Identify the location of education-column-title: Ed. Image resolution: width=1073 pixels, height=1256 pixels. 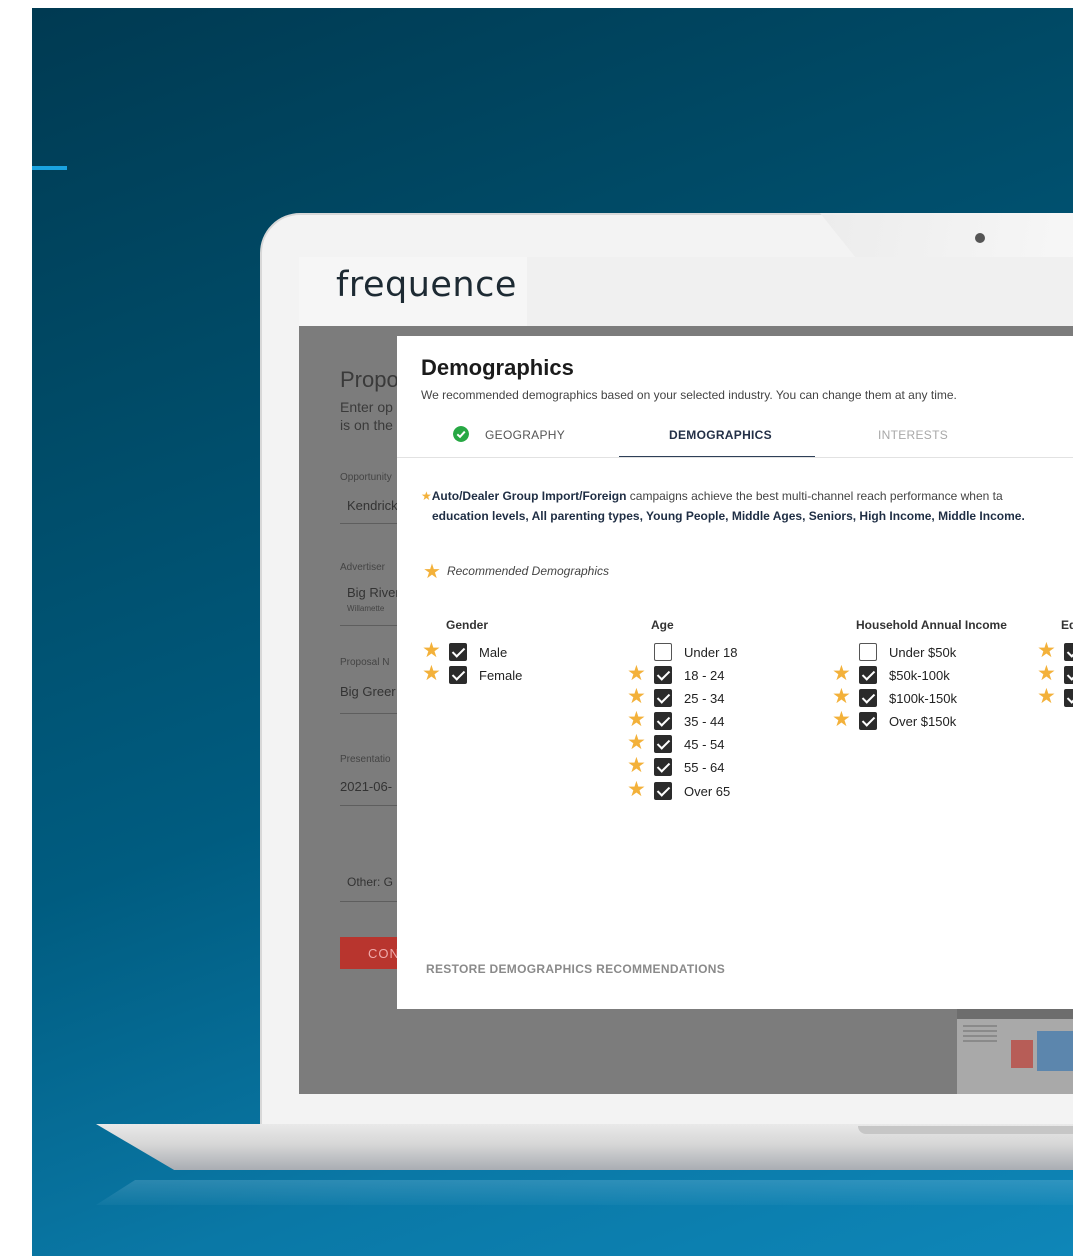
(1067, 625).